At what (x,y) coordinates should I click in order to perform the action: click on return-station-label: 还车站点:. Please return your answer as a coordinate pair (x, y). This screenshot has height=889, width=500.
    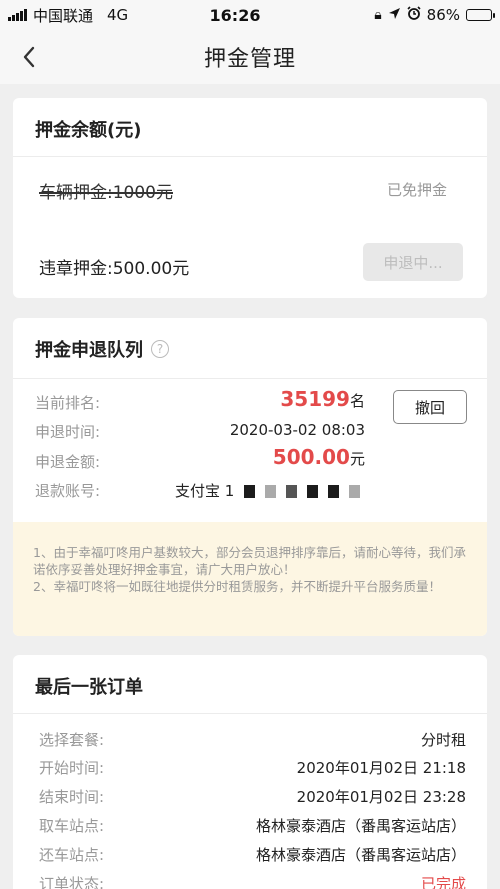
    Looking at the image, I should click on (72, 855).